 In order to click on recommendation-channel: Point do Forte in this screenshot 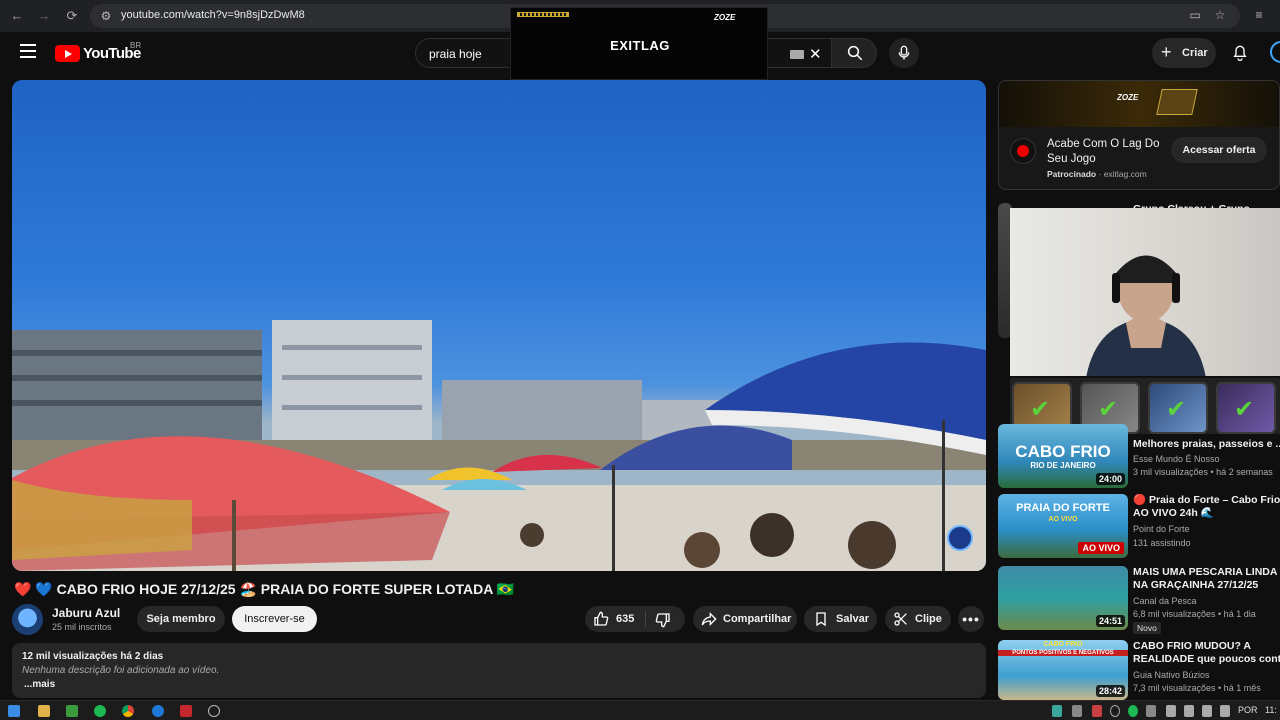, I will do `click(1161, 529)`.